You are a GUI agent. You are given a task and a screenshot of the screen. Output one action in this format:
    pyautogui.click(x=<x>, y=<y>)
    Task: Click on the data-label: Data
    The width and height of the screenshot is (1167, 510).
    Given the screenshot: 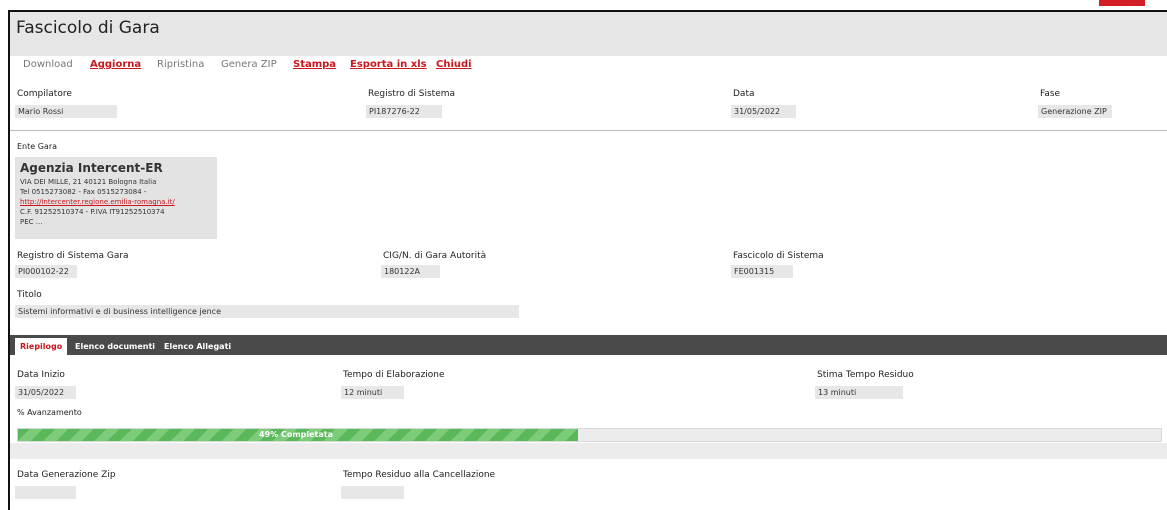 What is the action you would take?
    pyautogui.click(x=744, y=94)
    